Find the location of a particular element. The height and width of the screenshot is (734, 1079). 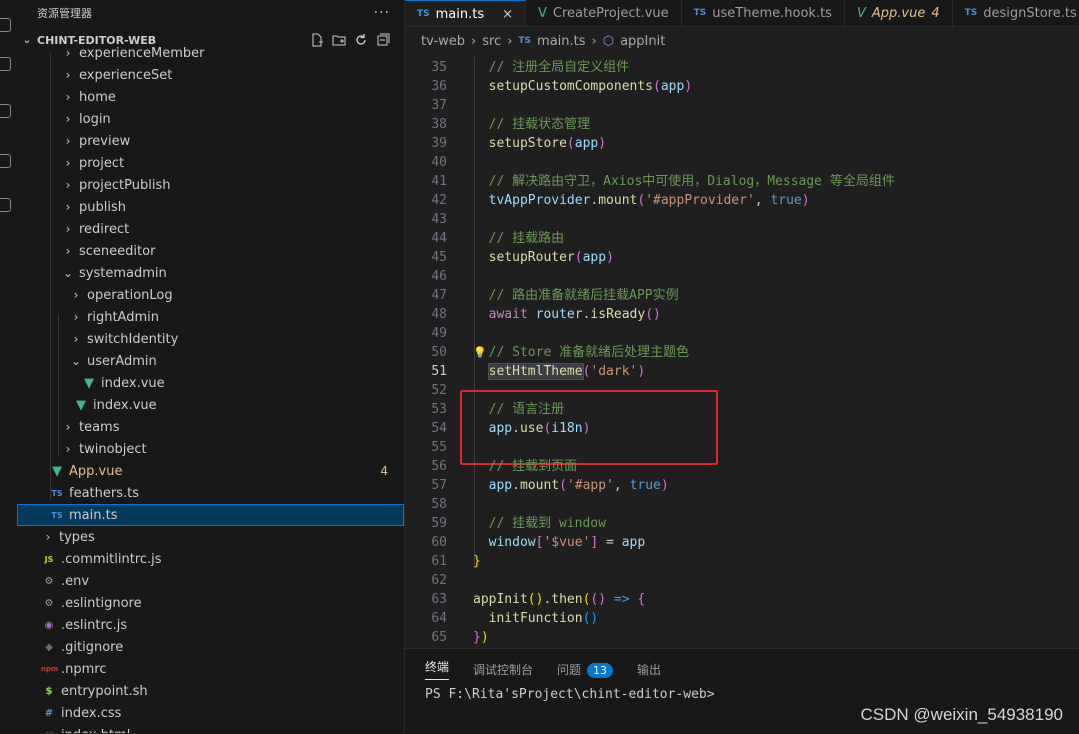

folder-item: › operationLog is located at coordinates (210, 295).